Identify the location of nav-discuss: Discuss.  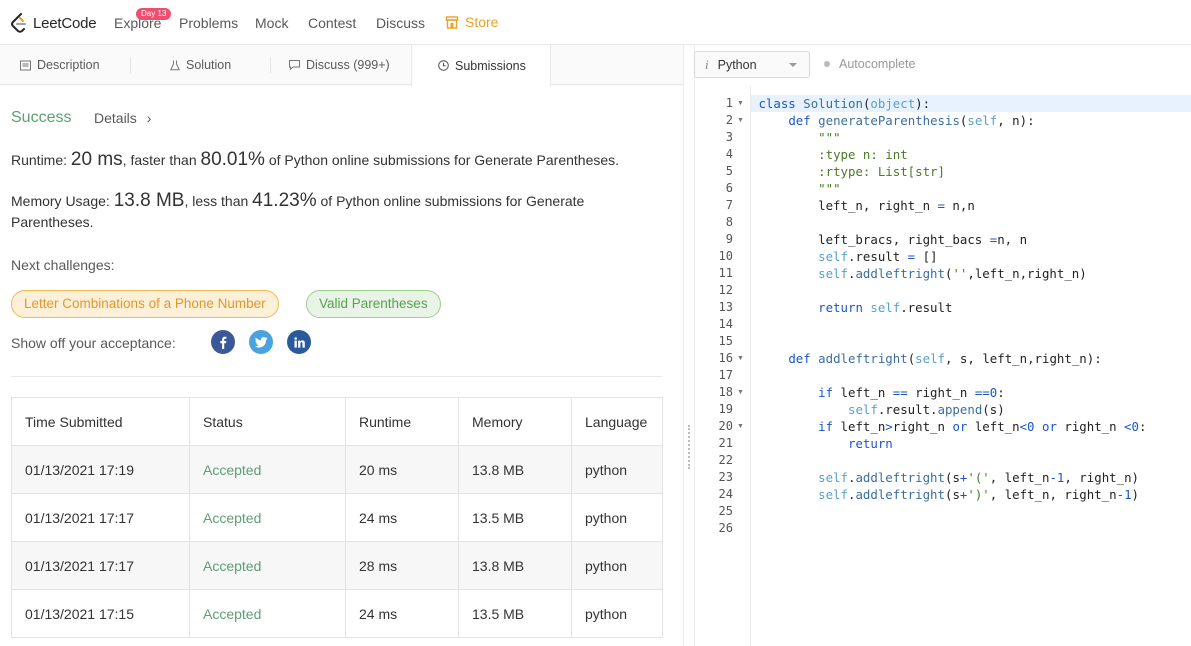
(400, 23).